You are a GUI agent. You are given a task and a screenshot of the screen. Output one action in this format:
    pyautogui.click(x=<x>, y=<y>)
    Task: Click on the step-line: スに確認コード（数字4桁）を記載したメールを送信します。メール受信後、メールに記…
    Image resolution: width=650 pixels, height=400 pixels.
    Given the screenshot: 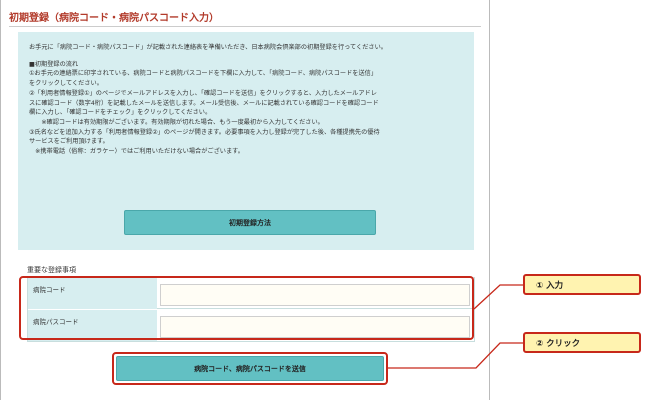 What is the action you would take?
    pyautogui.click(x=204, y=103)
    